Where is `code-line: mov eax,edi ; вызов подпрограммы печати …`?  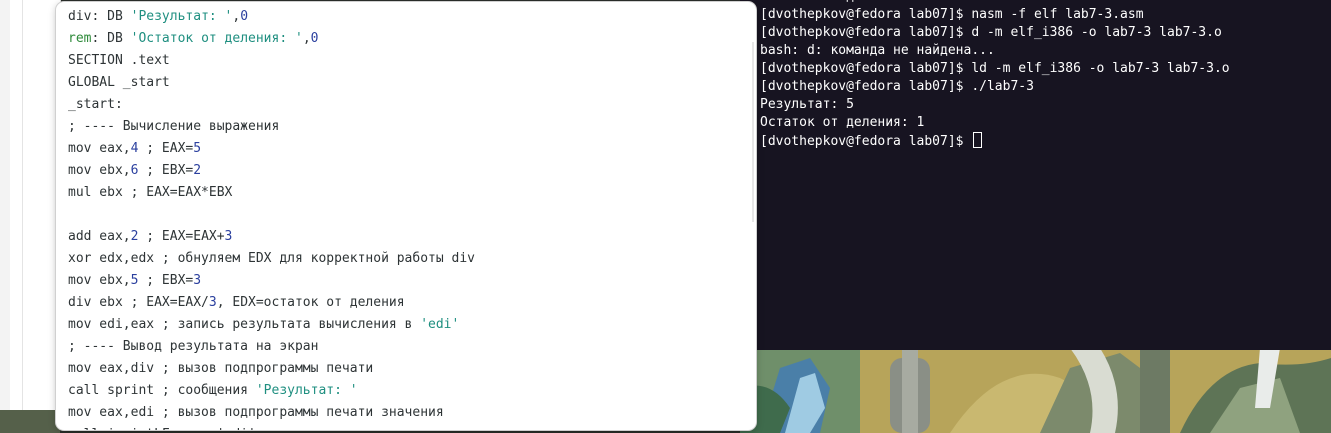
code-line: mov eax,edi ; вызов подпрограммы печати … is located at coordinates (271, 413).